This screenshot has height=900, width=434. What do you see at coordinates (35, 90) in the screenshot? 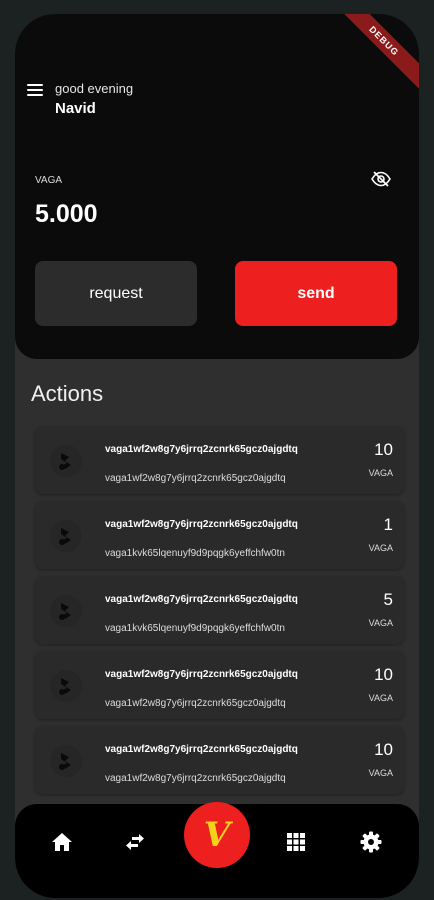
I see `menu-icon` at bounding box center [35, 90].